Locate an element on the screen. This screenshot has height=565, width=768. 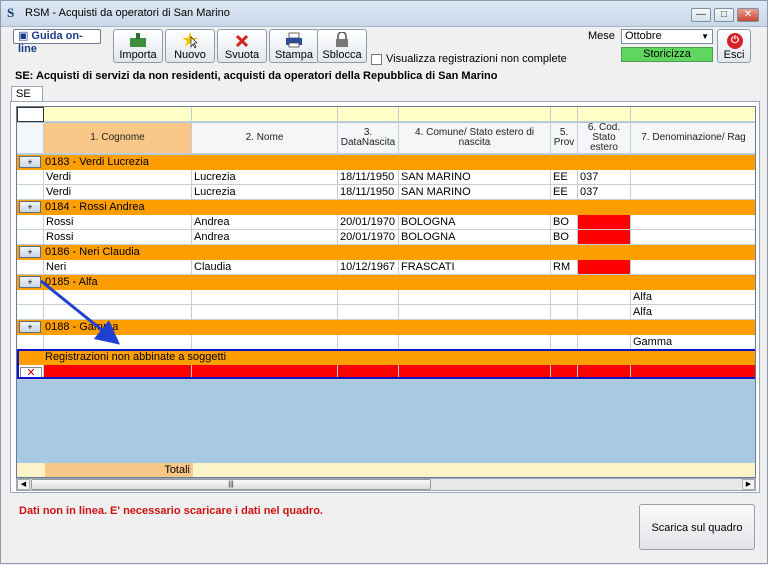
grid-cell: Claudia is located at coordinates (265, 267).